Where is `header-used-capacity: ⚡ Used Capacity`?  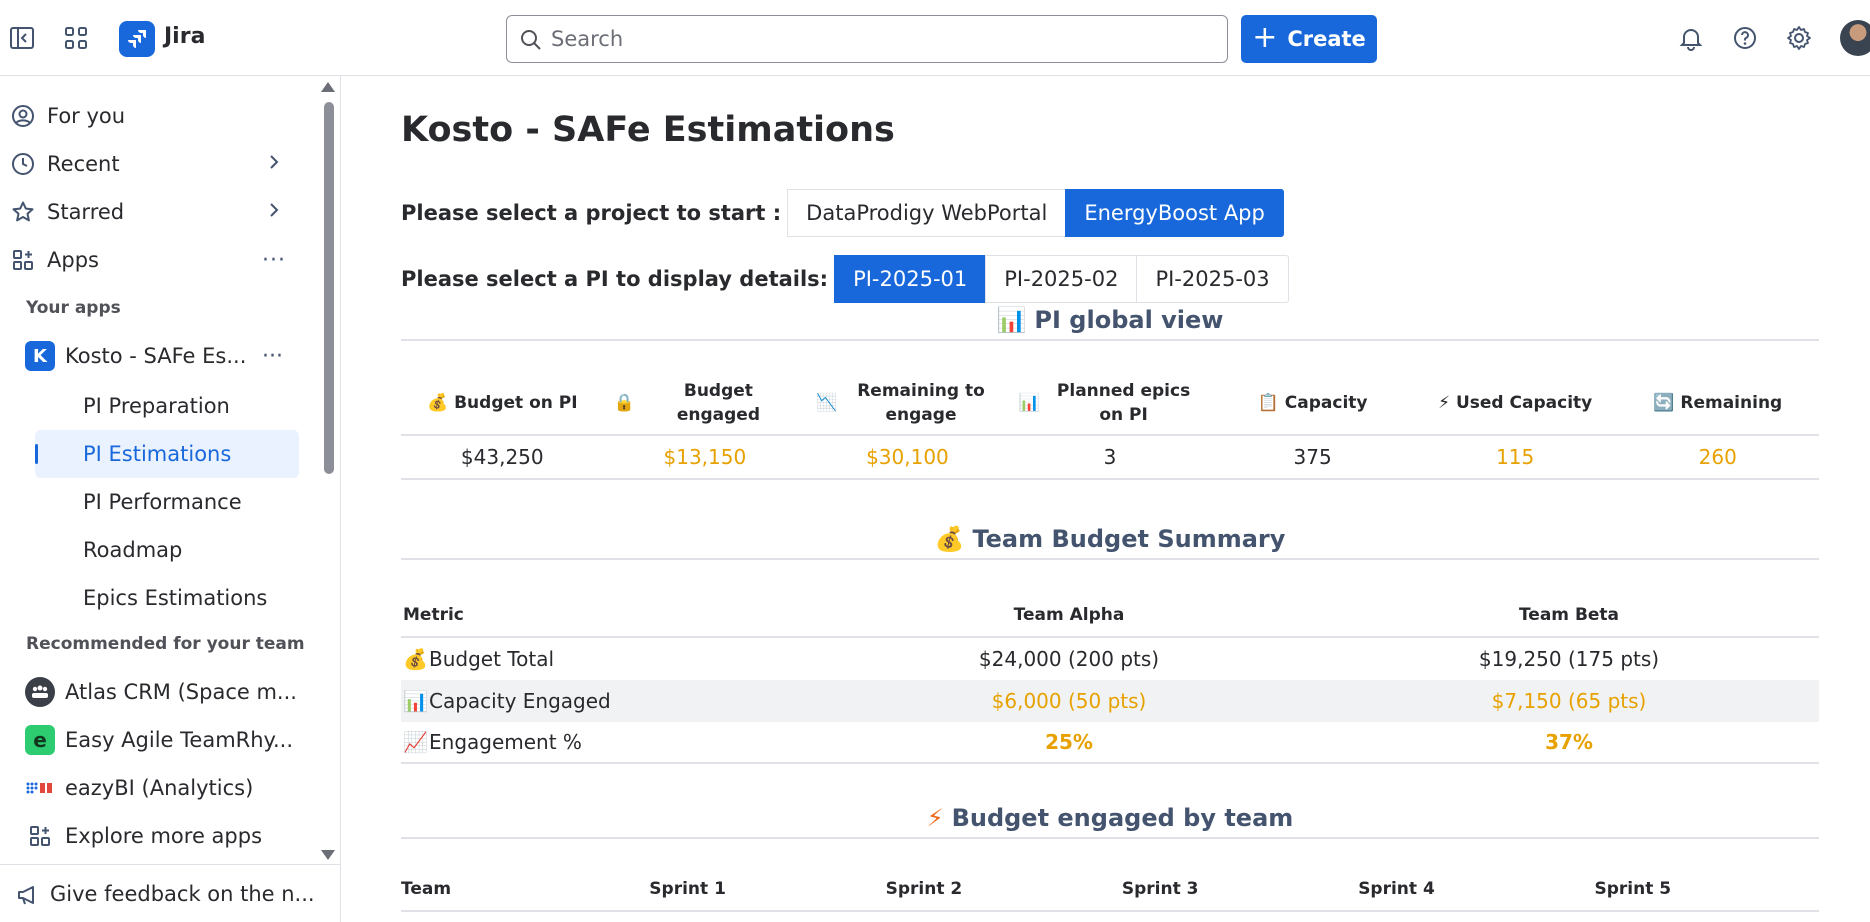 header-used-capacity: ⚡ Used Capacity is located at coordinates (1515, 403).